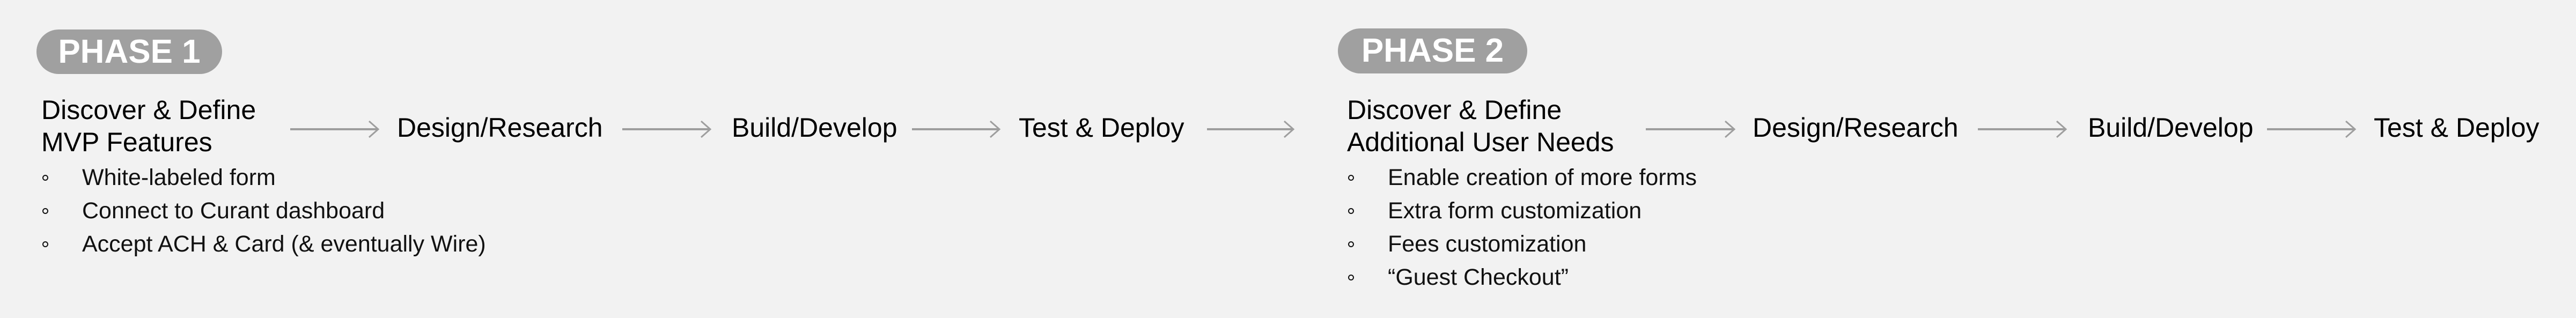  Describe the element at coordinates (1856, 128) in the screenshot. I see `phase-2-step-design-research: Design/Research` at that location.